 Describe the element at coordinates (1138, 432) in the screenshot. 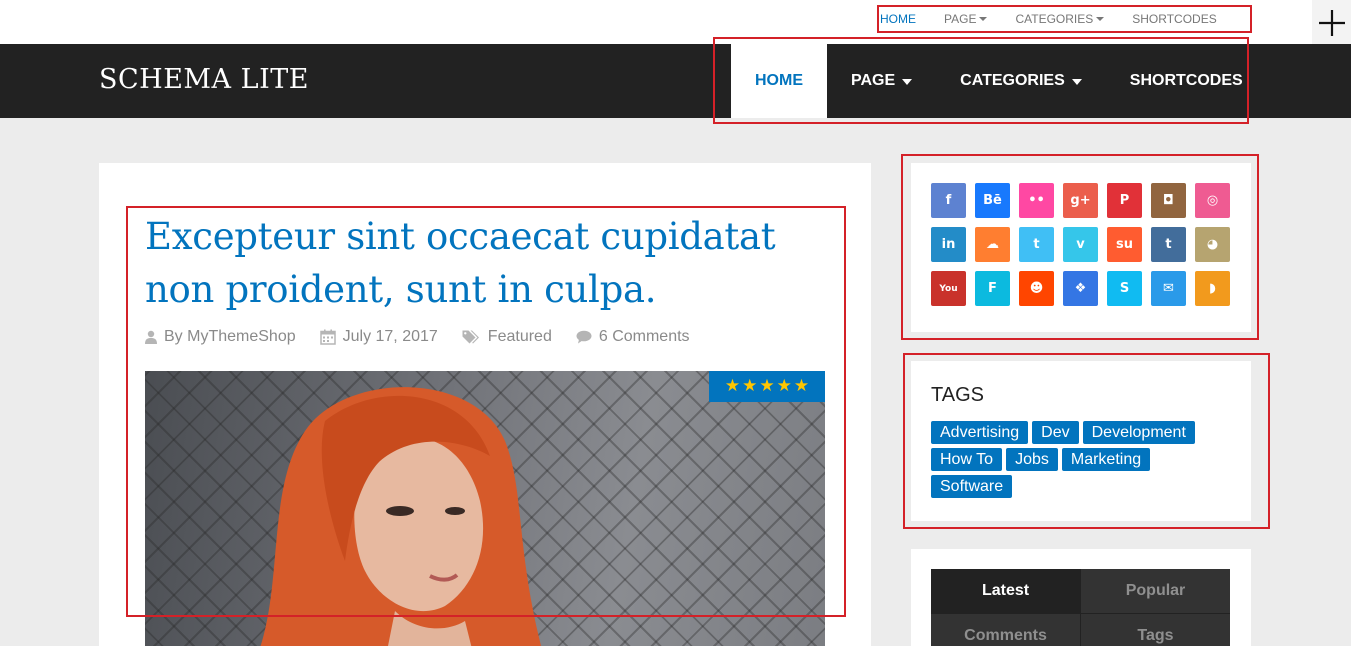

I see `tag-development: Development` at that location.